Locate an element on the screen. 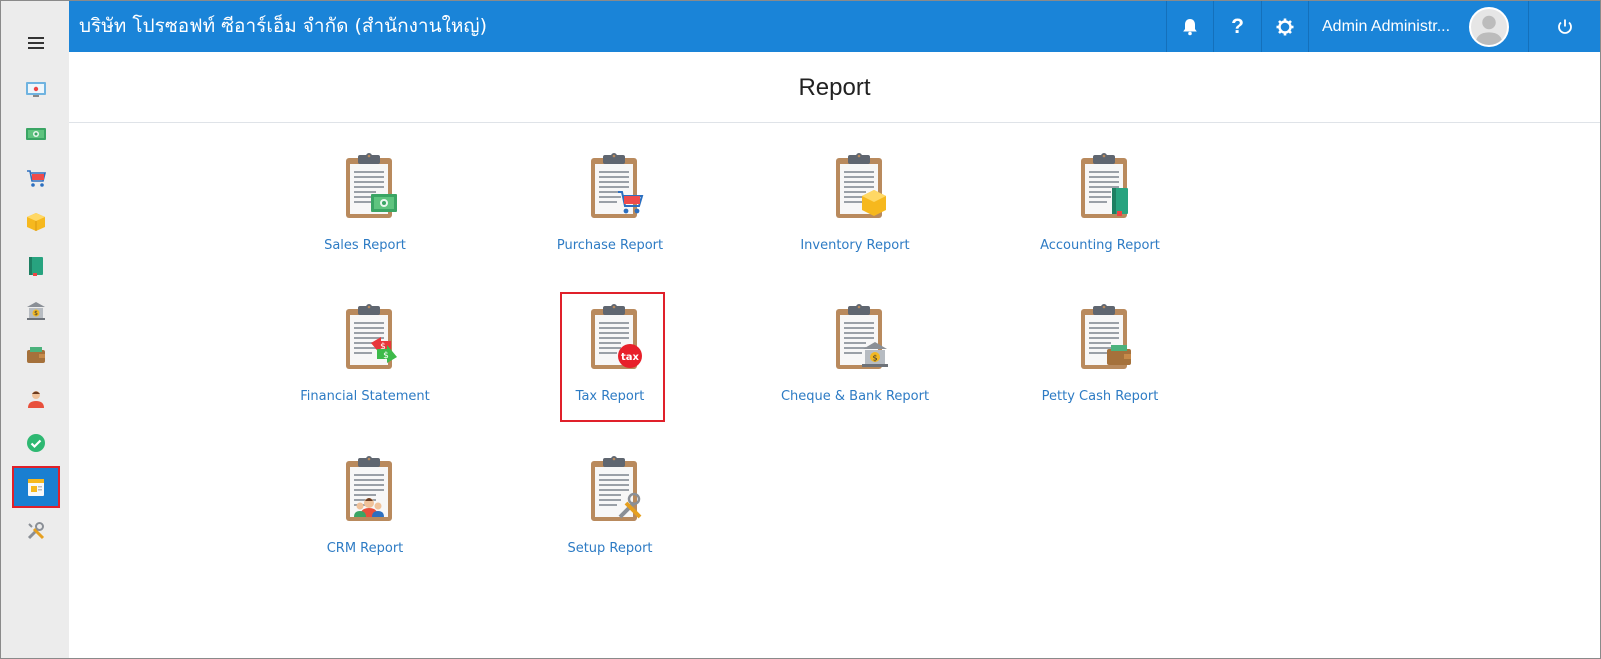  notifications-button is located at coordinates (1189, 26).